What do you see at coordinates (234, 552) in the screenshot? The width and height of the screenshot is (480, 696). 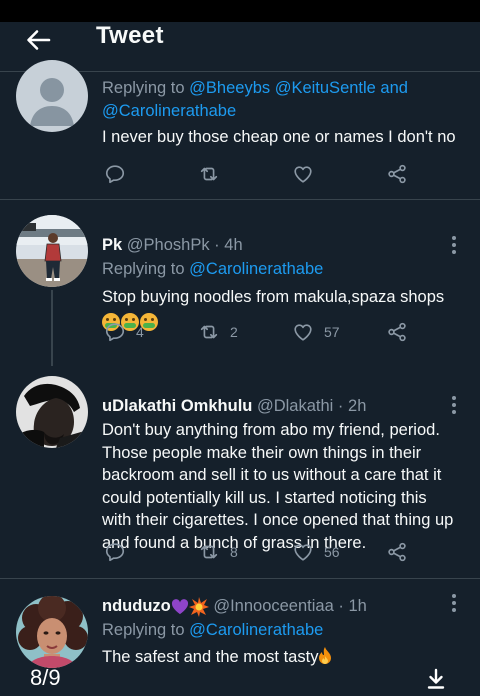 I see `retweet-count: 8` at bounding box center [234, 552].